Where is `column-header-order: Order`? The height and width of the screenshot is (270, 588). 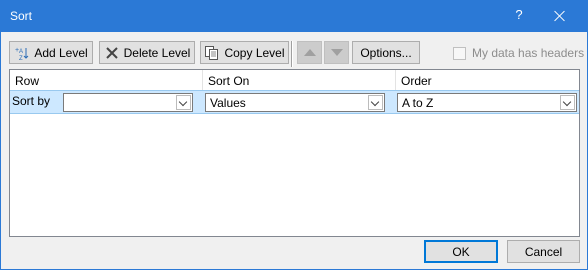
column-header-order: Order is located at coordinates (416, 81).